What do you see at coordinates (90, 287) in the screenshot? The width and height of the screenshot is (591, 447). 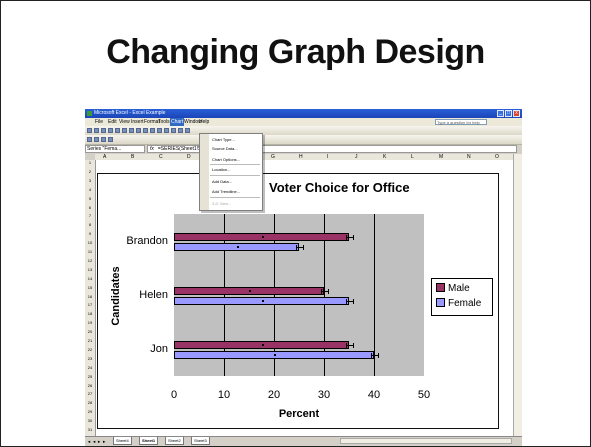 I see `row-header: 15` at bounding box center [90, 287].